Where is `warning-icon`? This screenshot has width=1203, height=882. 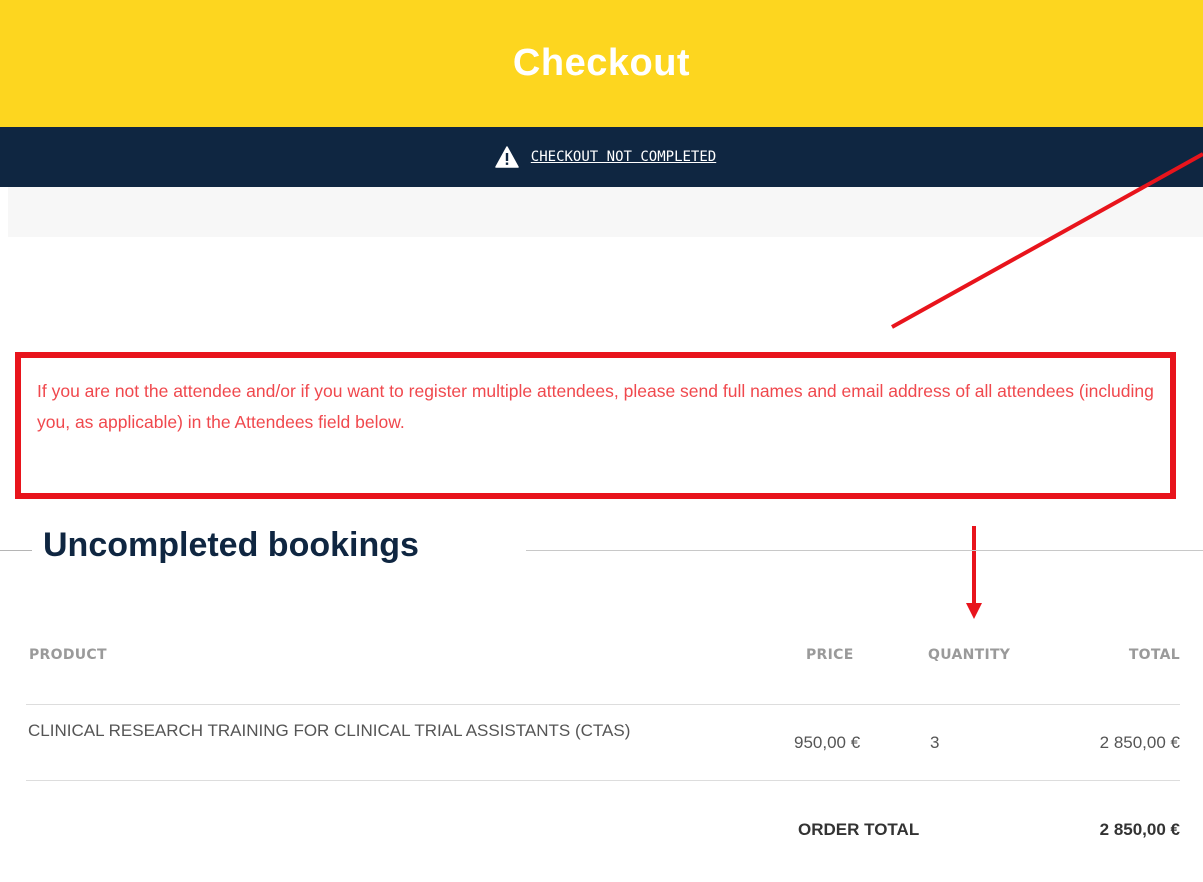 warning-icon is located at coordinates (507, 157).